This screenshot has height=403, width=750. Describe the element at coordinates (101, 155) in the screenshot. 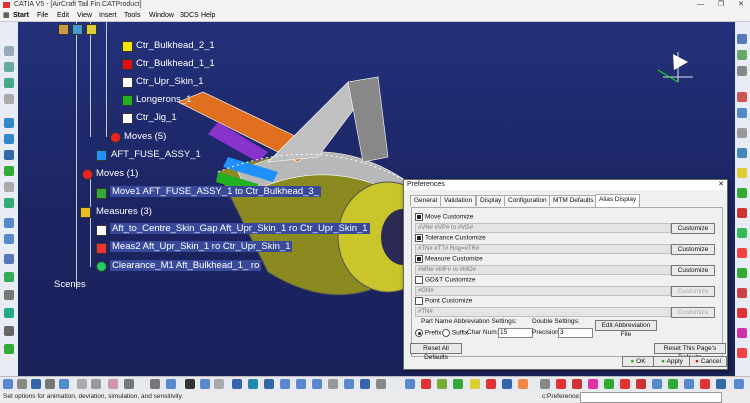

I see `assembly-icon` at that location.